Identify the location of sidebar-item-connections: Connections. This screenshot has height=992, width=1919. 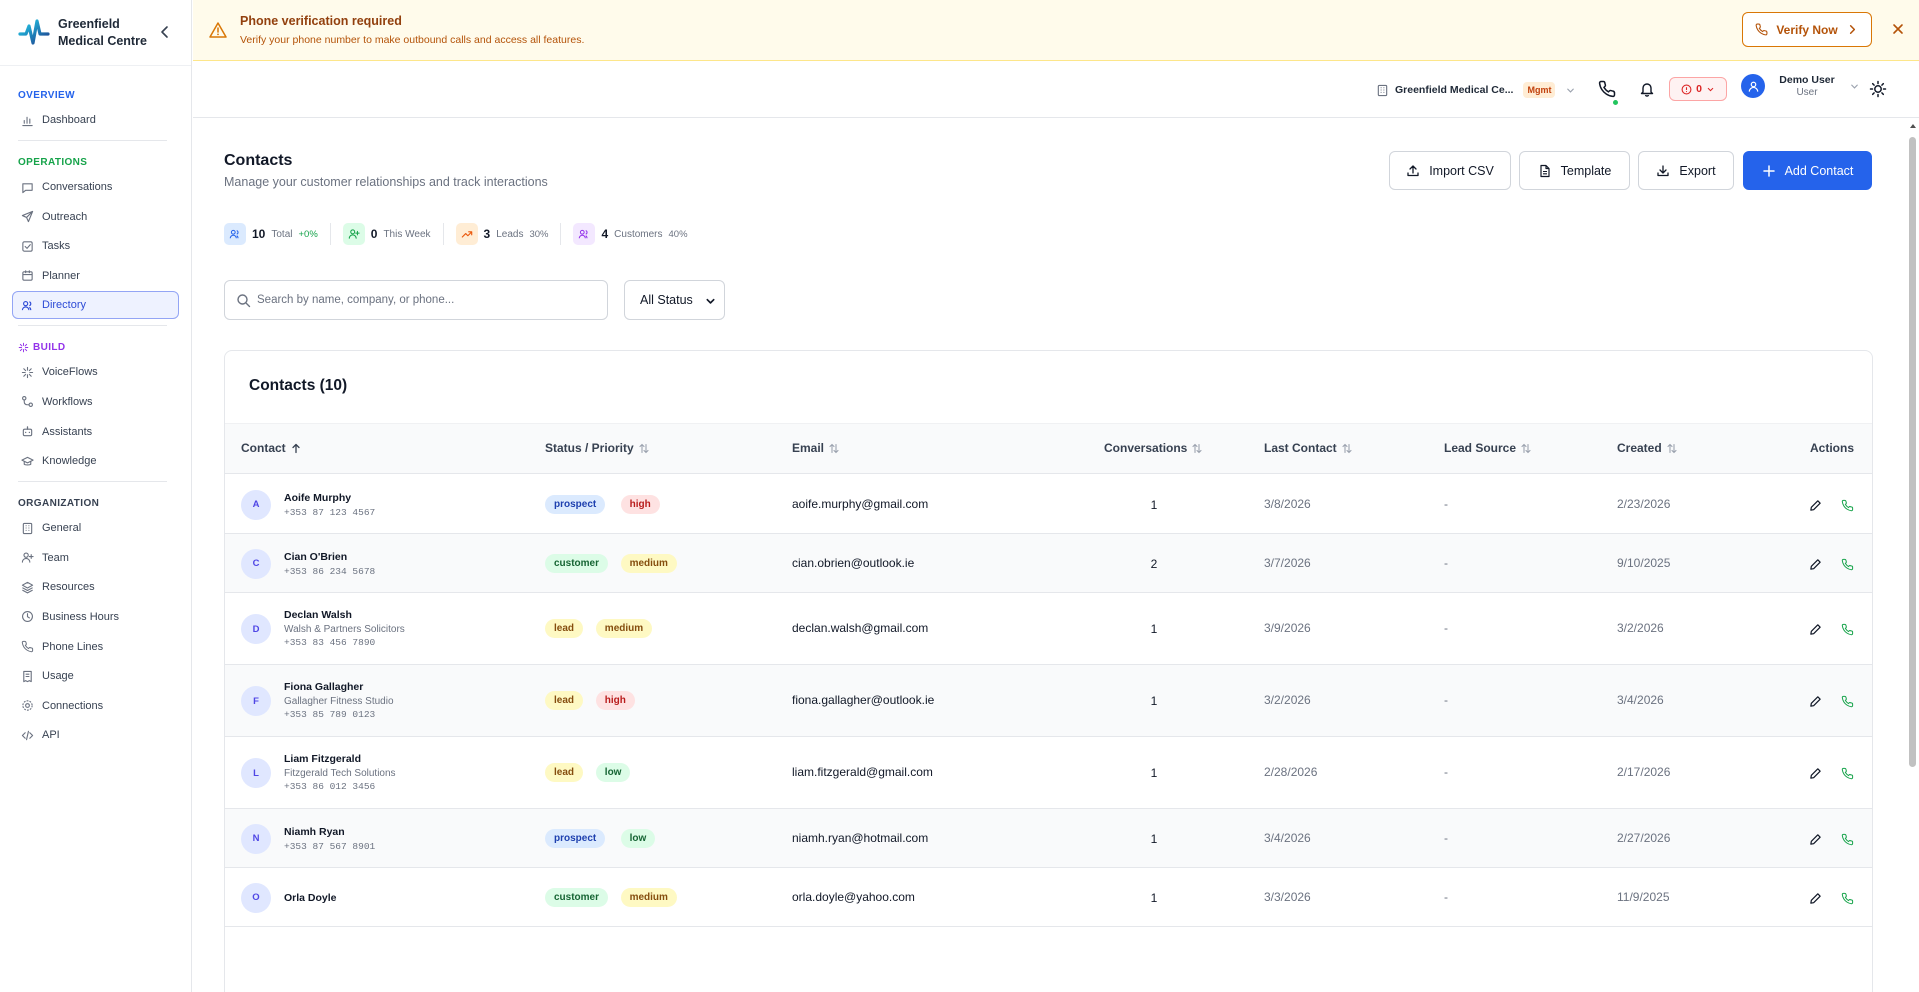
(95, 706).